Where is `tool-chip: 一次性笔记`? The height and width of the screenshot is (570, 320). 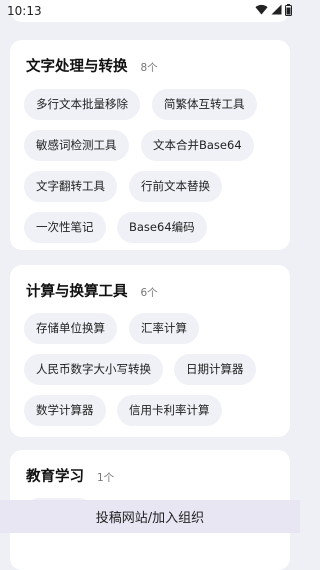
tool-chip: 一次性笔记 is located at coordinates (65, 227).